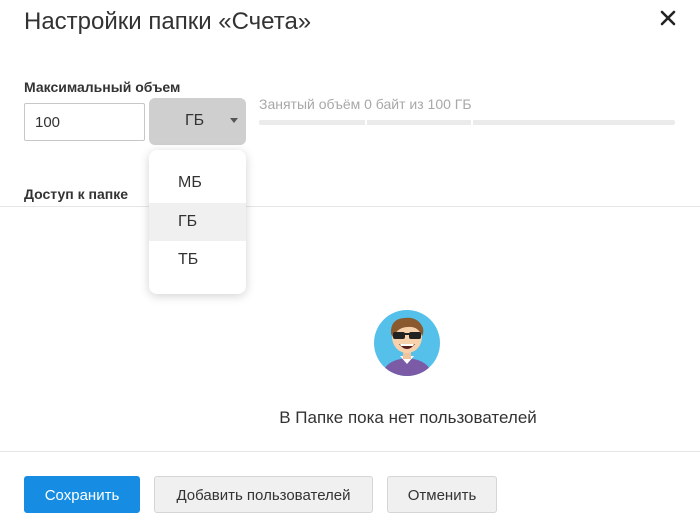  What do you see at coordinates (467, 122) in the screenshot?
I see `usage-progress-bar` at bounding box center [467, 122].